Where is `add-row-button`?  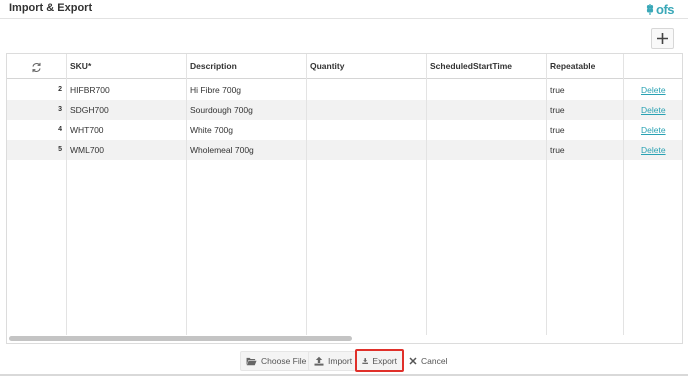
add-row-button is located at coordinates (662, 38).